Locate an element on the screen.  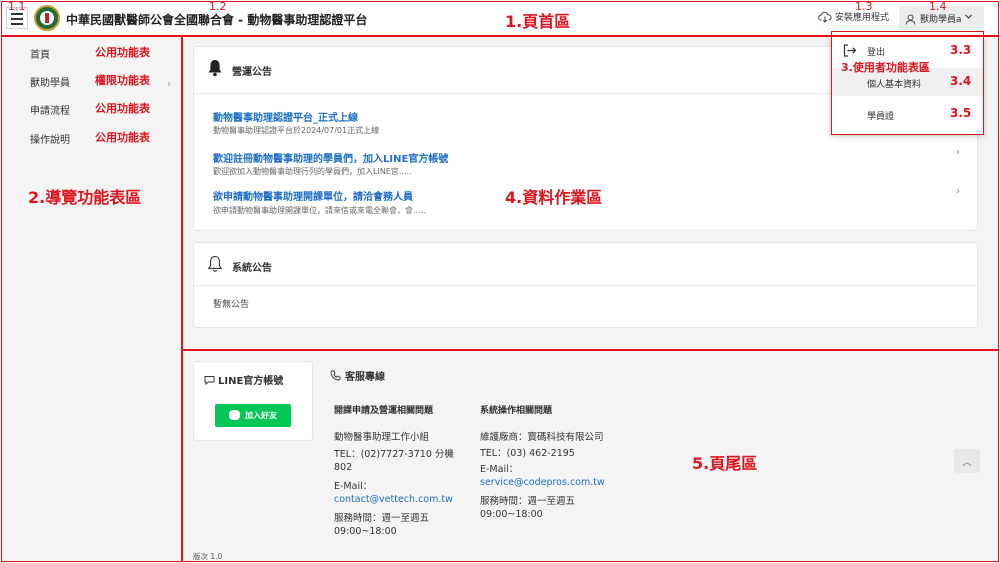
annotation-label: 1.1 is located at coordinates (17, 6).